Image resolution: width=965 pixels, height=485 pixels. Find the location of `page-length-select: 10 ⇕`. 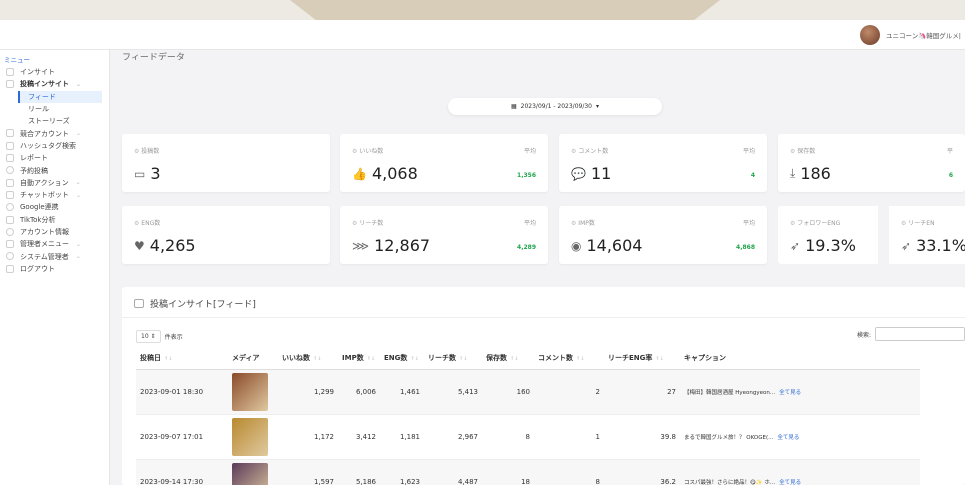

page-length-select: 10 ⇕ is located at coordinates (148, 336).